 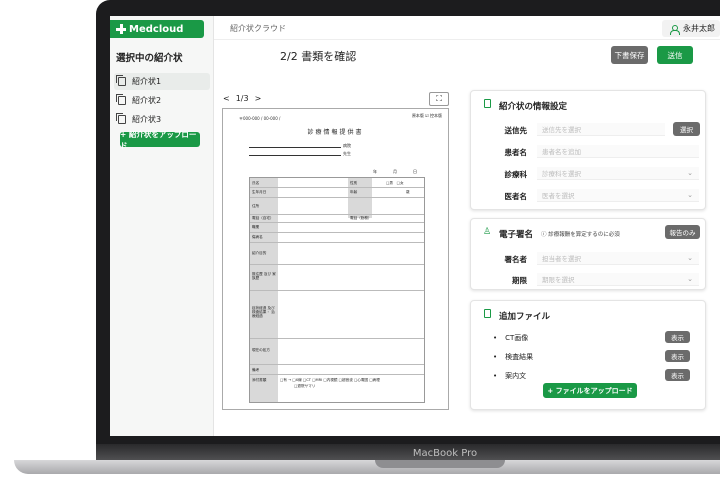 I want to click on doc-row-label: 既往歴 及び 家族歴, so click(x=264, y=276).